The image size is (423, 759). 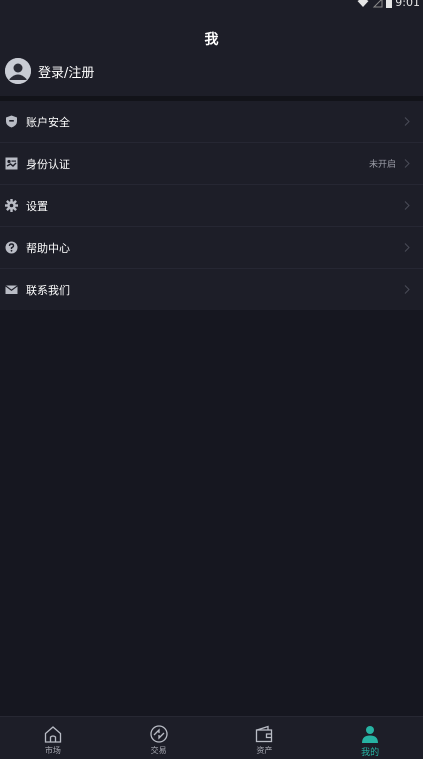 What do you see at coordinates (264, 750) in the screenshot?
I see `nav-tab-label: 资产` at bounding box center [264, 750].